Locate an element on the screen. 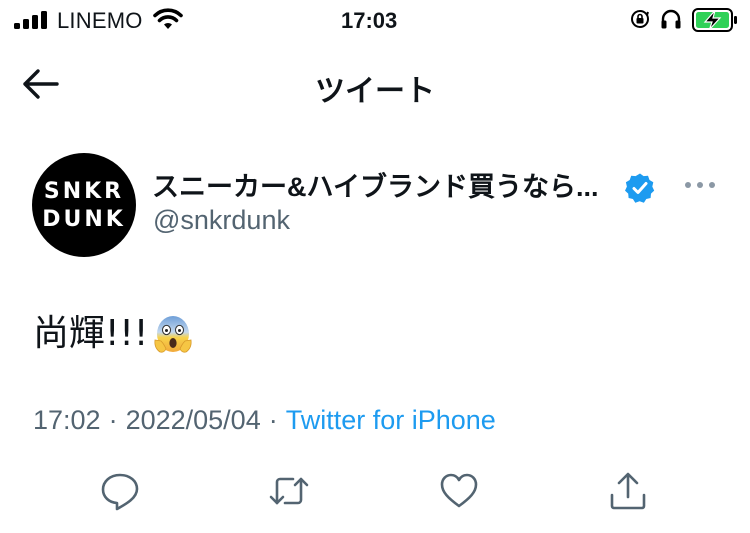 The height and width of the screenshot is (533, 750). battery-charging-icon is located at coordinates (714, 20).